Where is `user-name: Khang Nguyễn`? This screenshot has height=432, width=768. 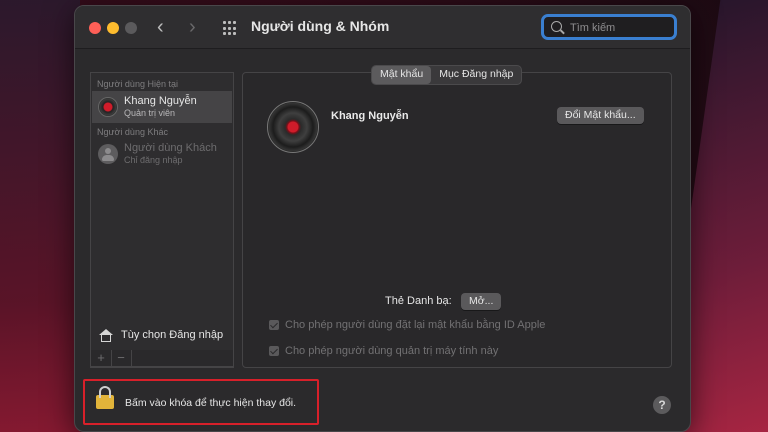 user-name: Khang Nguyễn is located at coordinates (160, 101).